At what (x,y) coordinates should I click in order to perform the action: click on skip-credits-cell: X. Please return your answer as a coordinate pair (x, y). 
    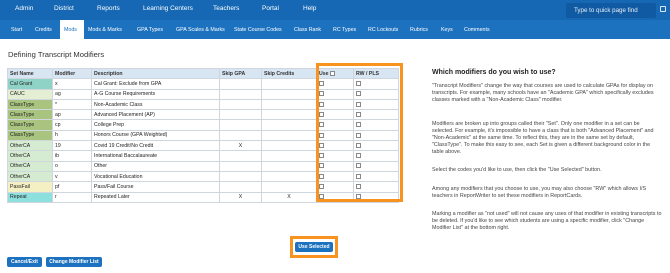
    Looking at the image, I should click on (289, 197).